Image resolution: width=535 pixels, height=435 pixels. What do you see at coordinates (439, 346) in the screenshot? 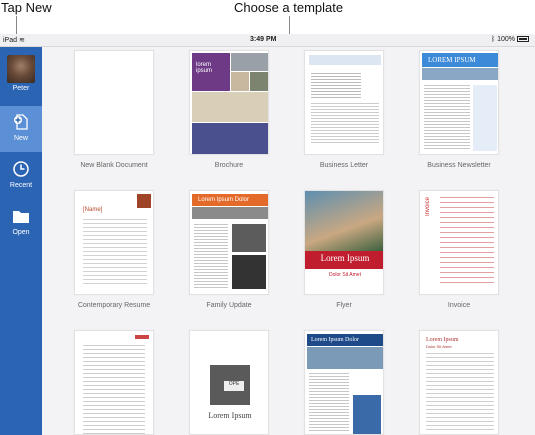
I see `resume2-sub: Dolor Sit Amet` at bounding box center [439, 346].